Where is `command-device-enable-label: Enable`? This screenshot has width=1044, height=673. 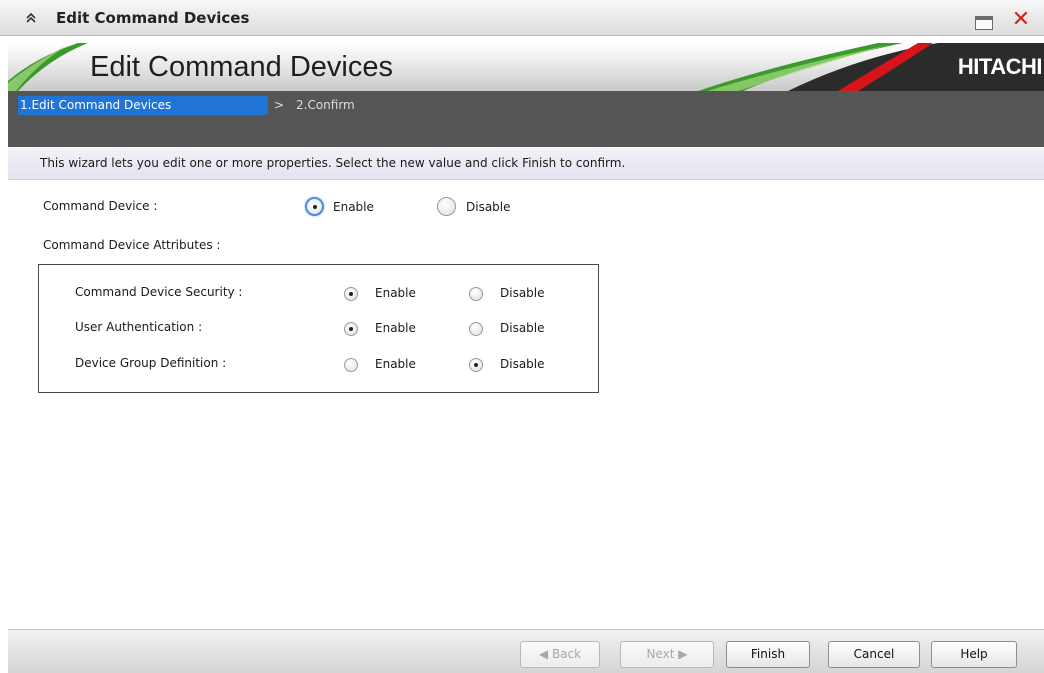
command-device-enable-label: Enable is located at coordinates (353, 207).